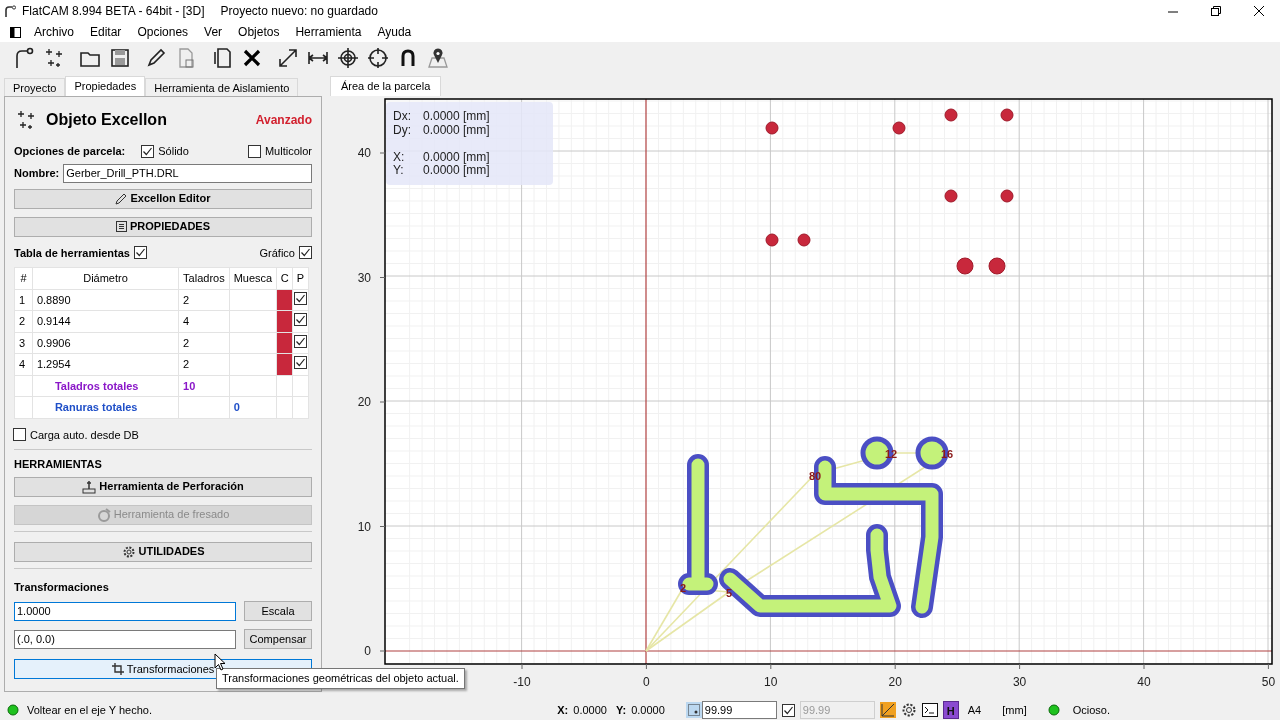 This screenshot has width=1280, height=720. I want to click on panel-toggle-icon, so click(15, 32).